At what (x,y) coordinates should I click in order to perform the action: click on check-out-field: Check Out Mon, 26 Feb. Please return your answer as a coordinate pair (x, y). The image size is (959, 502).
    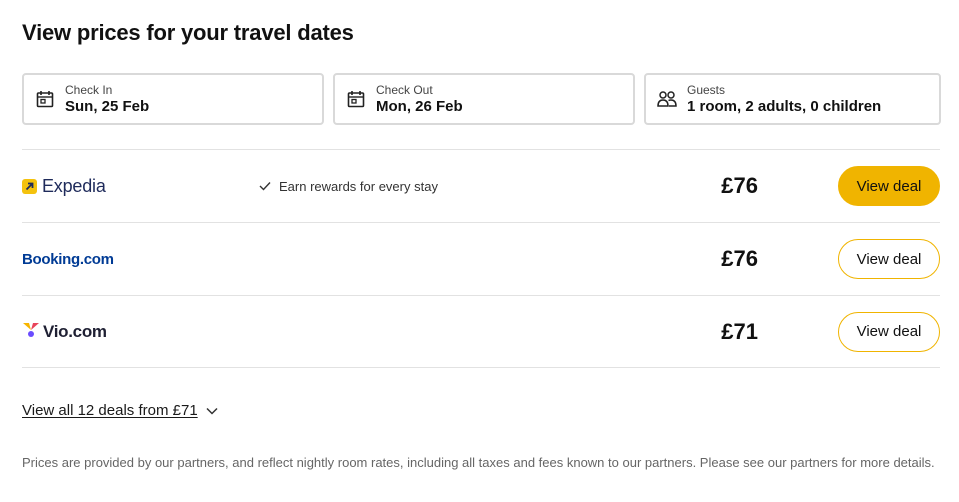
    Looking at the image, I should click on (484, 99).